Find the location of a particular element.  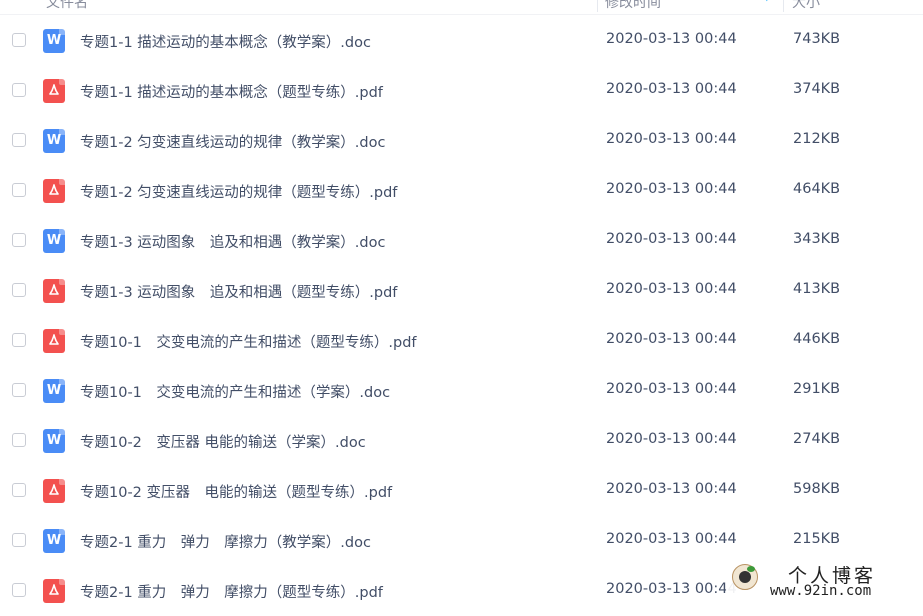

file-name-link: 专题10-2 变压器 电能的输送（题型专练）.pdf is located at coordinates (236, 491).